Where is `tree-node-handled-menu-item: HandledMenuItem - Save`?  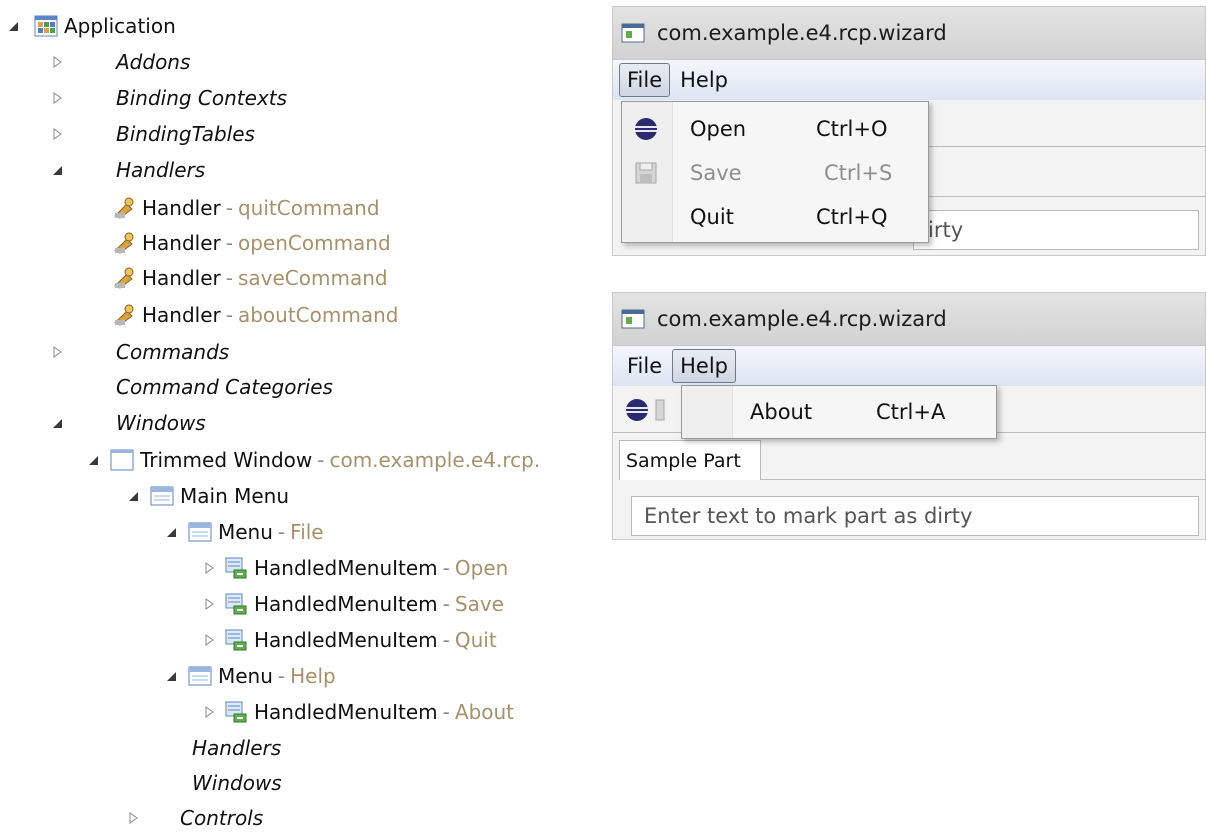
tree-node-handled-menu-item: HandledMenuItem - Save is located at coordinates (353, 604).